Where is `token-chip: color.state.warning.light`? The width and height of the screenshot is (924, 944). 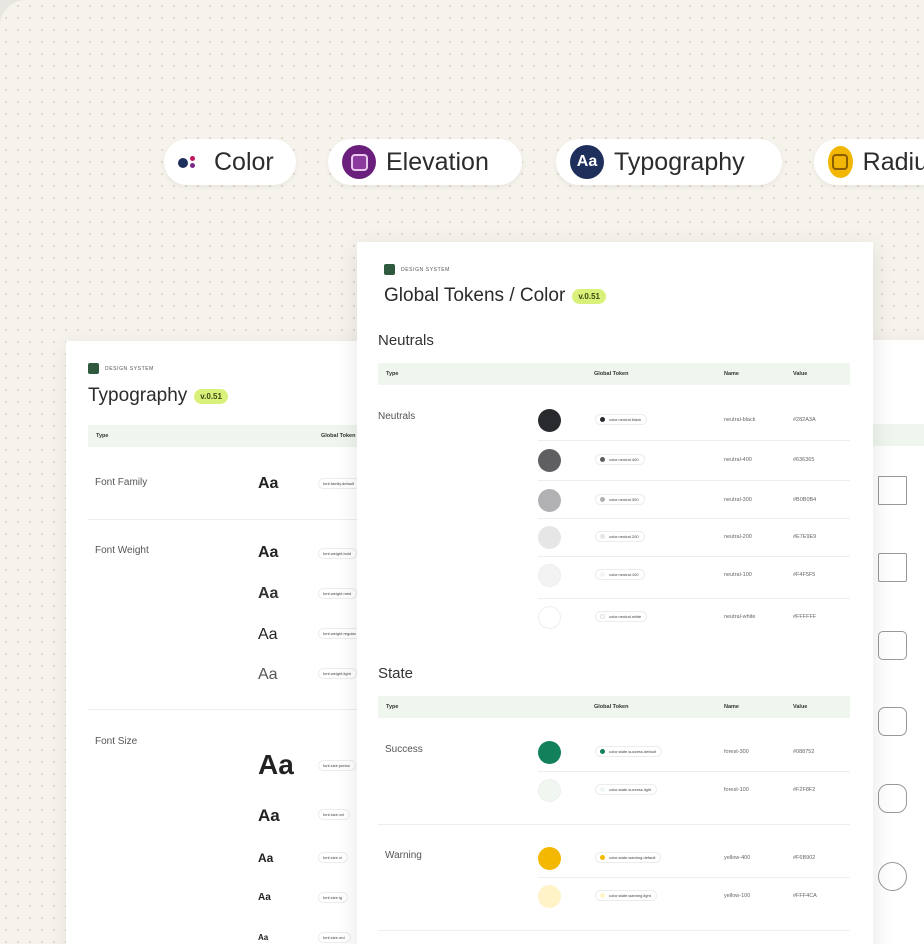
token-chip: color.state.warning.light is located at coordinates (626, 895).